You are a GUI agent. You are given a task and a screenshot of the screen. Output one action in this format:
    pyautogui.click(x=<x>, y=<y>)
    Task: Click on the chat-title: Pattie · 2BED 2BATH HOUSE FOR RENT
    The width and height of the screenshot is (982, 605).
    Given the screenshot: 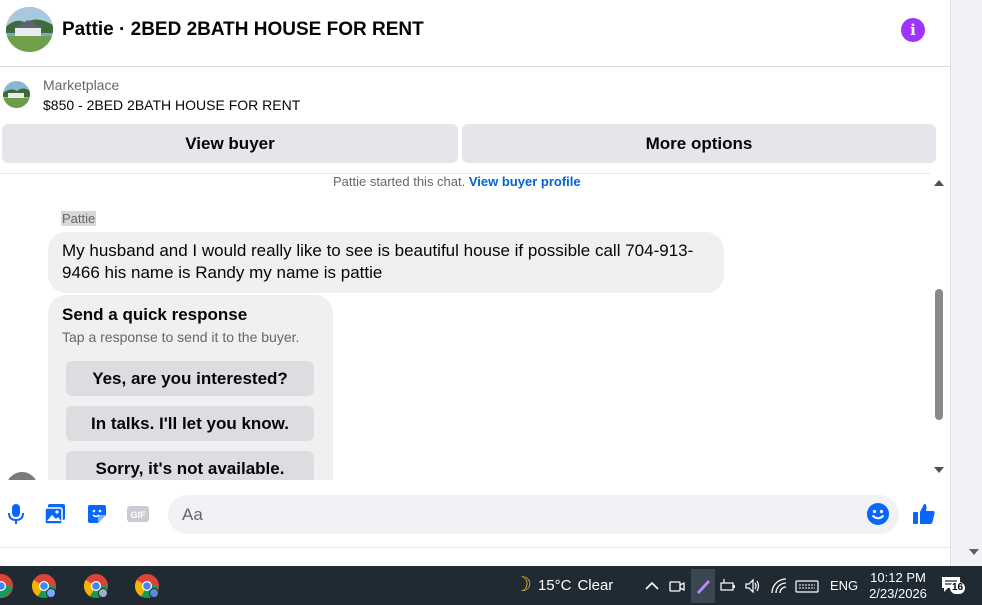 What is the action you would take?
    pyautogui.click(x=243, y=29)
    